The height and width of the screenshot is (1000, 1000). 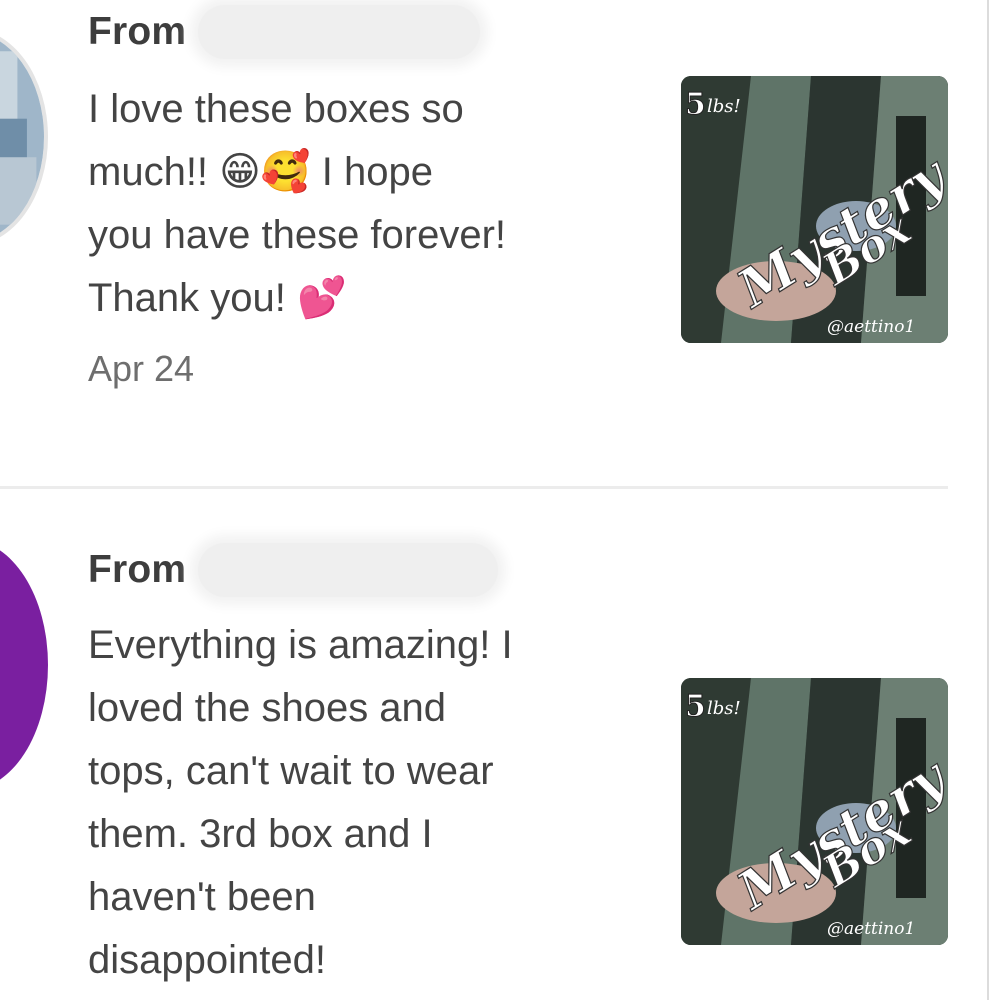 What do you see at coordinates (474, 487) in the screenshot?
I see `review-divider` at bounding box center [474, 487].